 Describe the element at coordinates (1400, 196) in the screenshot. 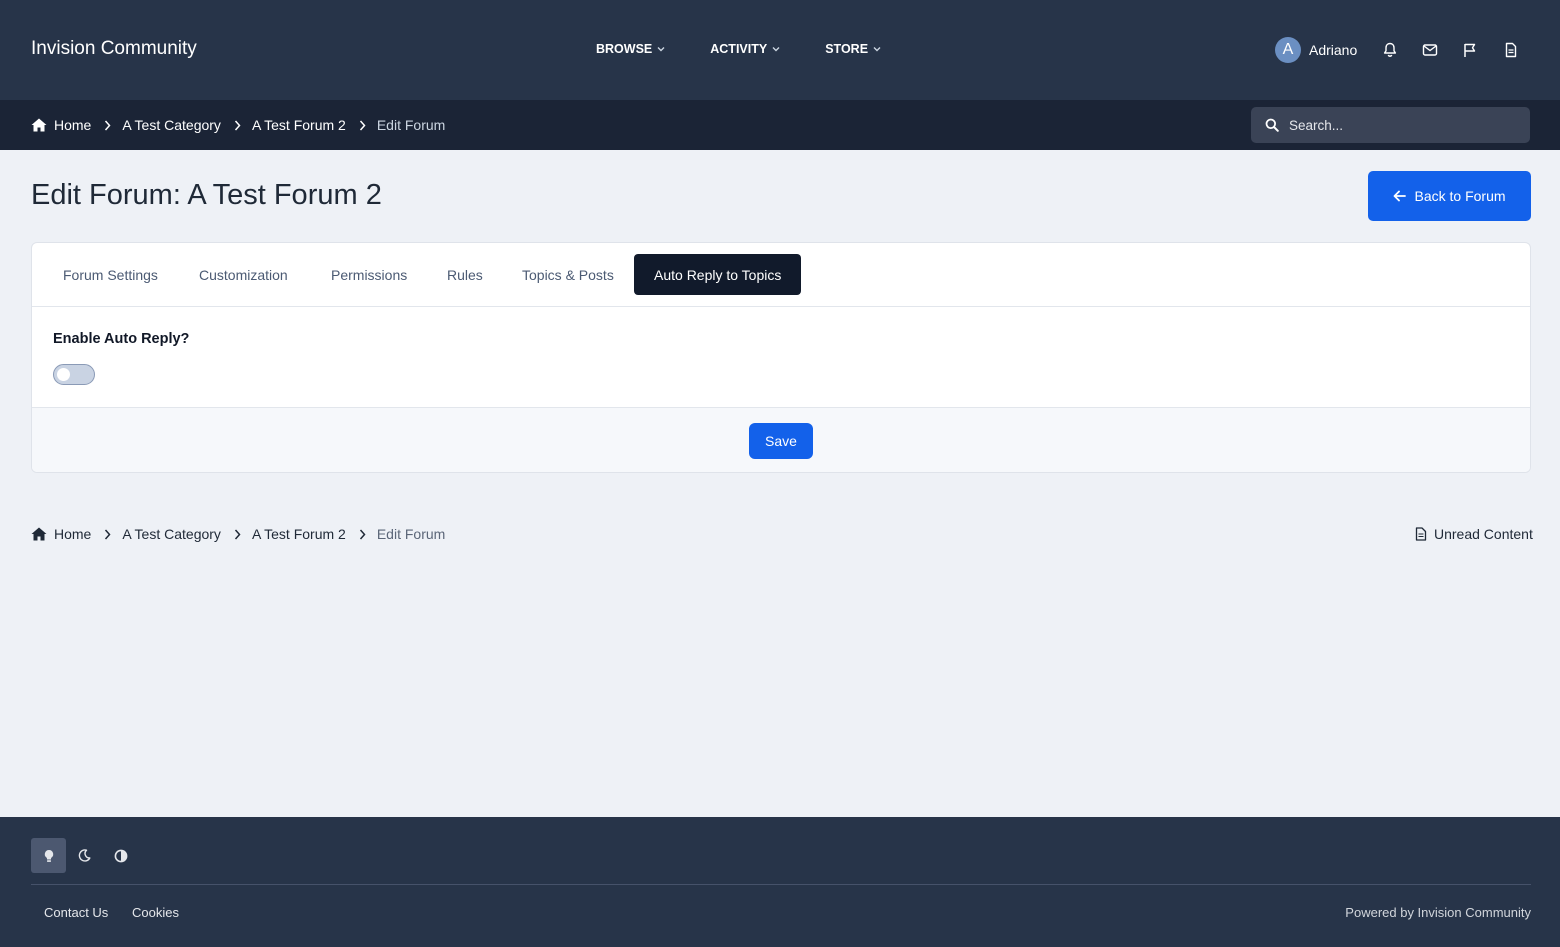

I see `arrow-left-icon` at that location.